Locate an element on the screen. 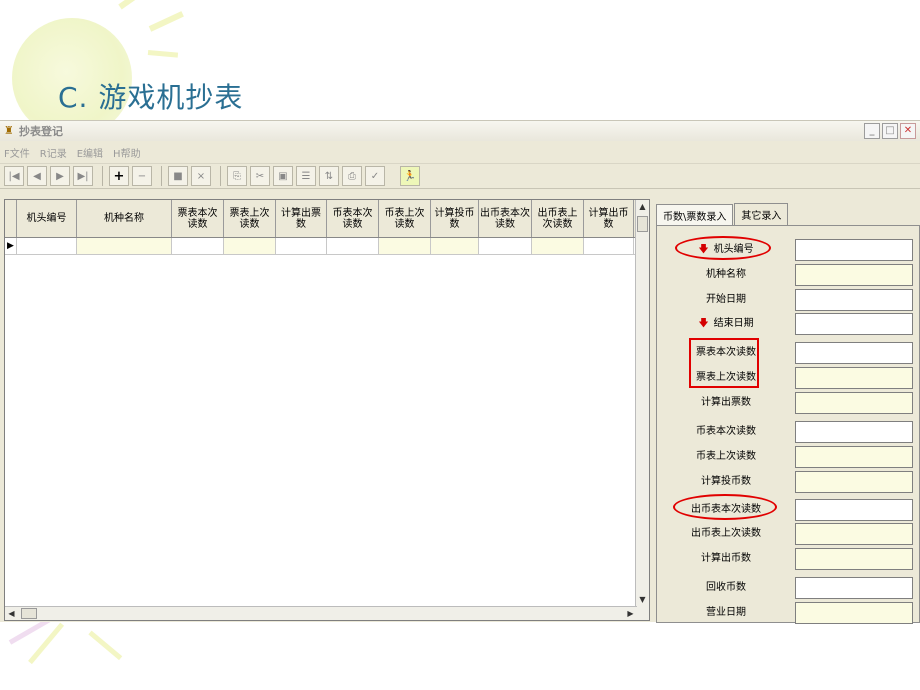 The height and width of the screenshot is (690, 920). vertical-scrollbar: ▲ ▼ is located at coordinates (642, 410).